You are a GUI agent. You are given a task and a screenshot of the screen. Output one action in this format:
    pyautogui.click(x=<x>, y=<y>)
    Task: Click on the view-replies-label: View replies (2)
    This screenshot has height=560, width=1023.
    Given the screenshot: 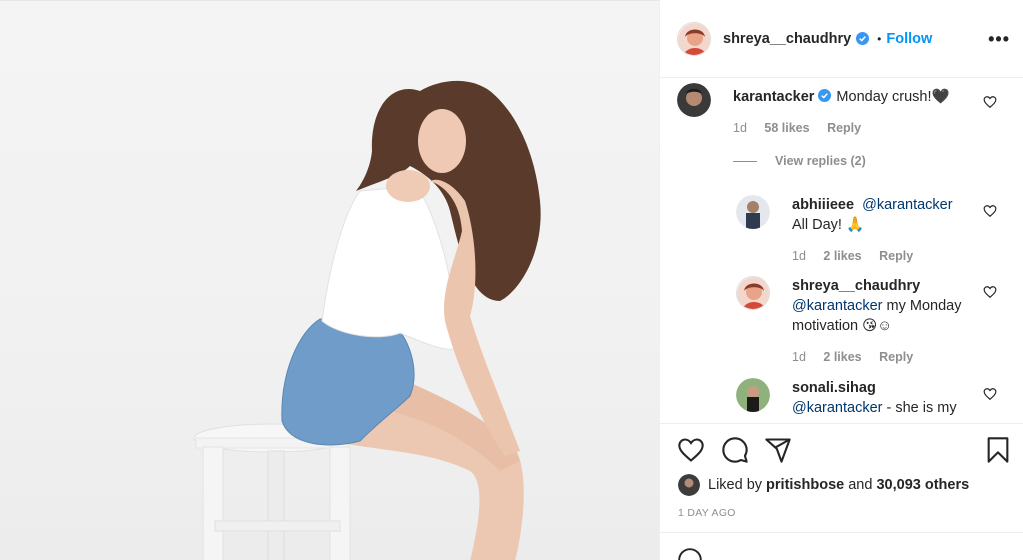 What is the action you would take?
    pyautogui.click(x=820, y=161)
    